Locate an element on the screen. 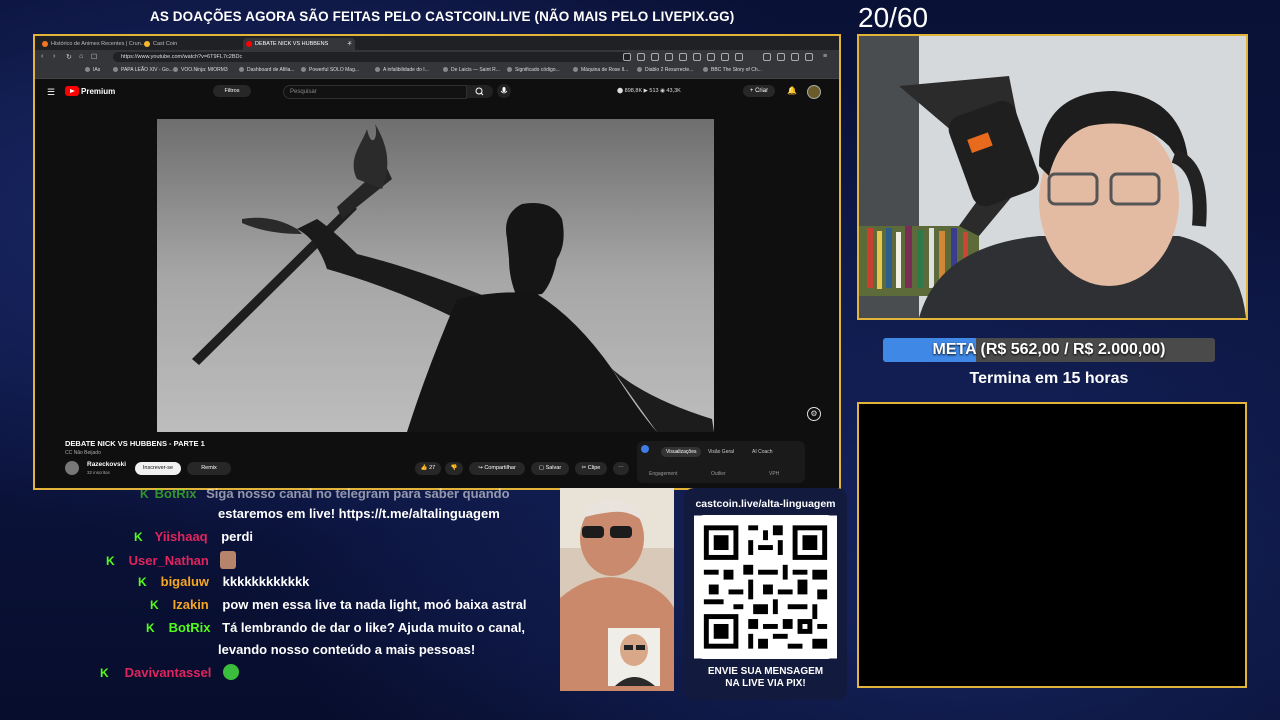  panel-tab-overview: Visão Geral is located at coordinates (721, 452).